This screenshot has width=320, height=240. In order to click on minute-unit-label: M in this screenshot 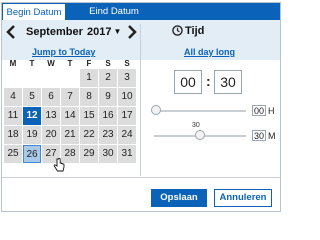, I will do `click(272, 136)`.